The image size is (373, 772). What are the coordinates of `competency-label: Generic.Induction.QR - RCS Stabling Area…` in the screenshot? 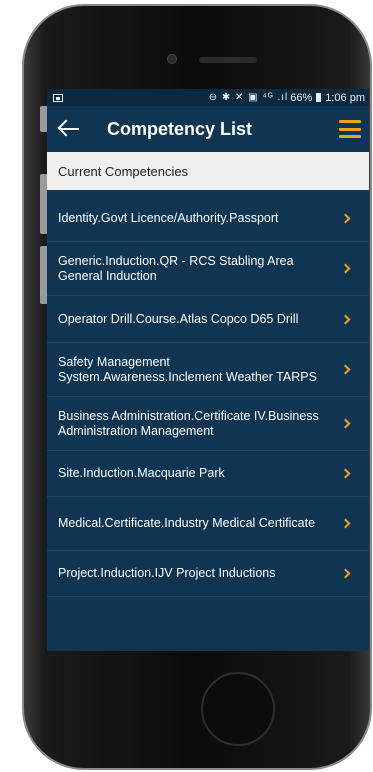 It's located at (176, 268).